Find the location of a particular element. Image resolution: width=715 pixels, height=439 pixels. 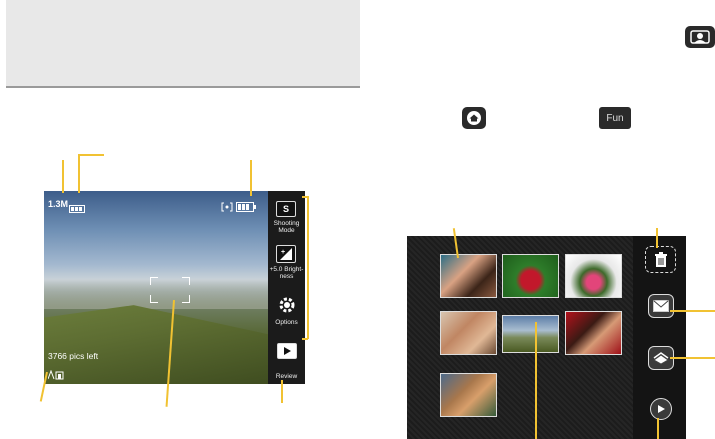

options-label: Options is located at coordinates (286, 322).